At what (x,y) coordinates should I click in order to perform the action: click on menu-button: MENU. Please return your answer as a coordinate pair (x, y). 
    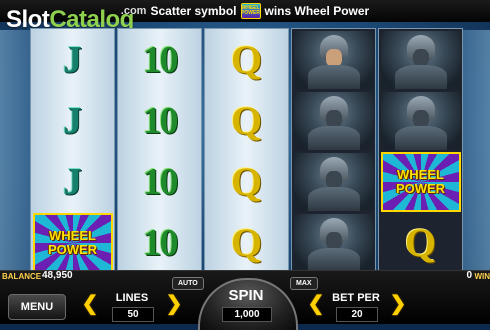
    Looking at the image, I should click on (37, 307).